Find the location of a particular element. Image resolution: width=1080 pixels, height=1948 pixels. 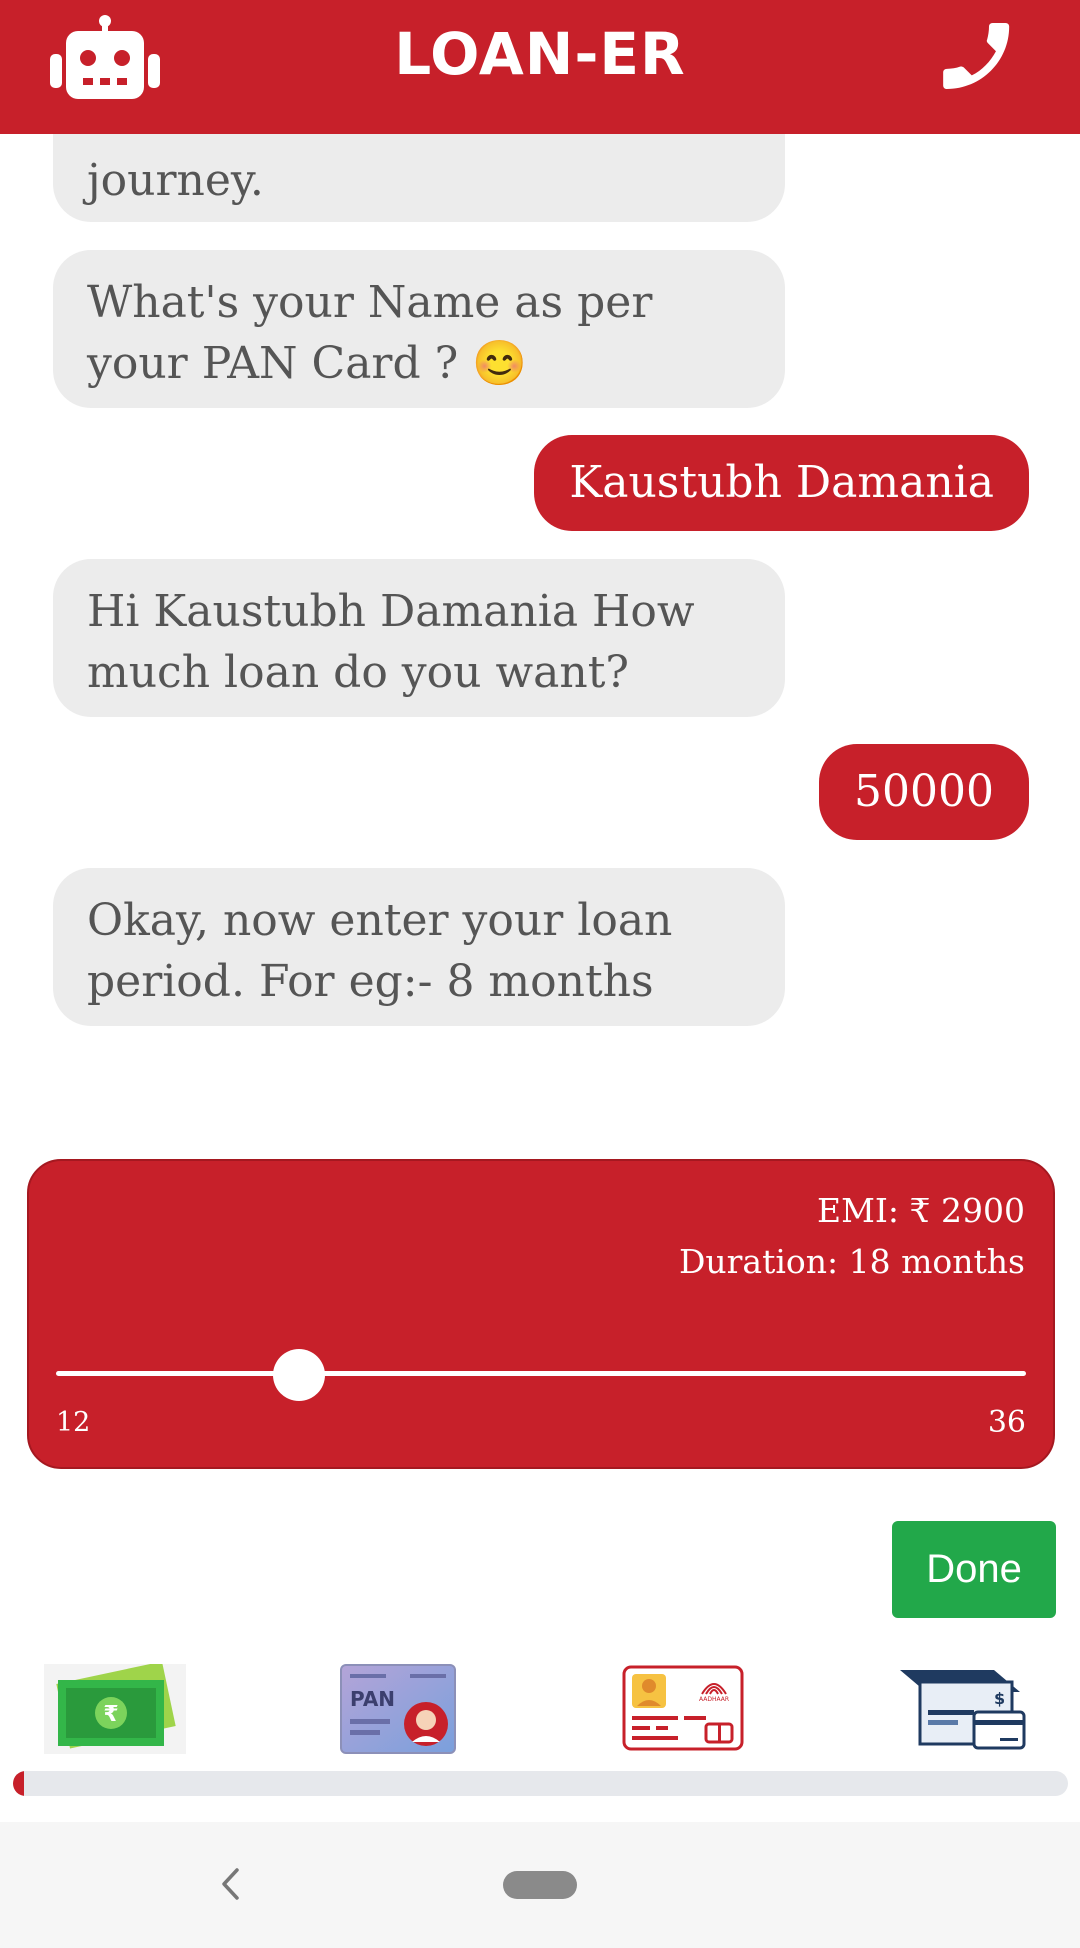

app-header: LOAN-ER is located at coordinates (540, 67).